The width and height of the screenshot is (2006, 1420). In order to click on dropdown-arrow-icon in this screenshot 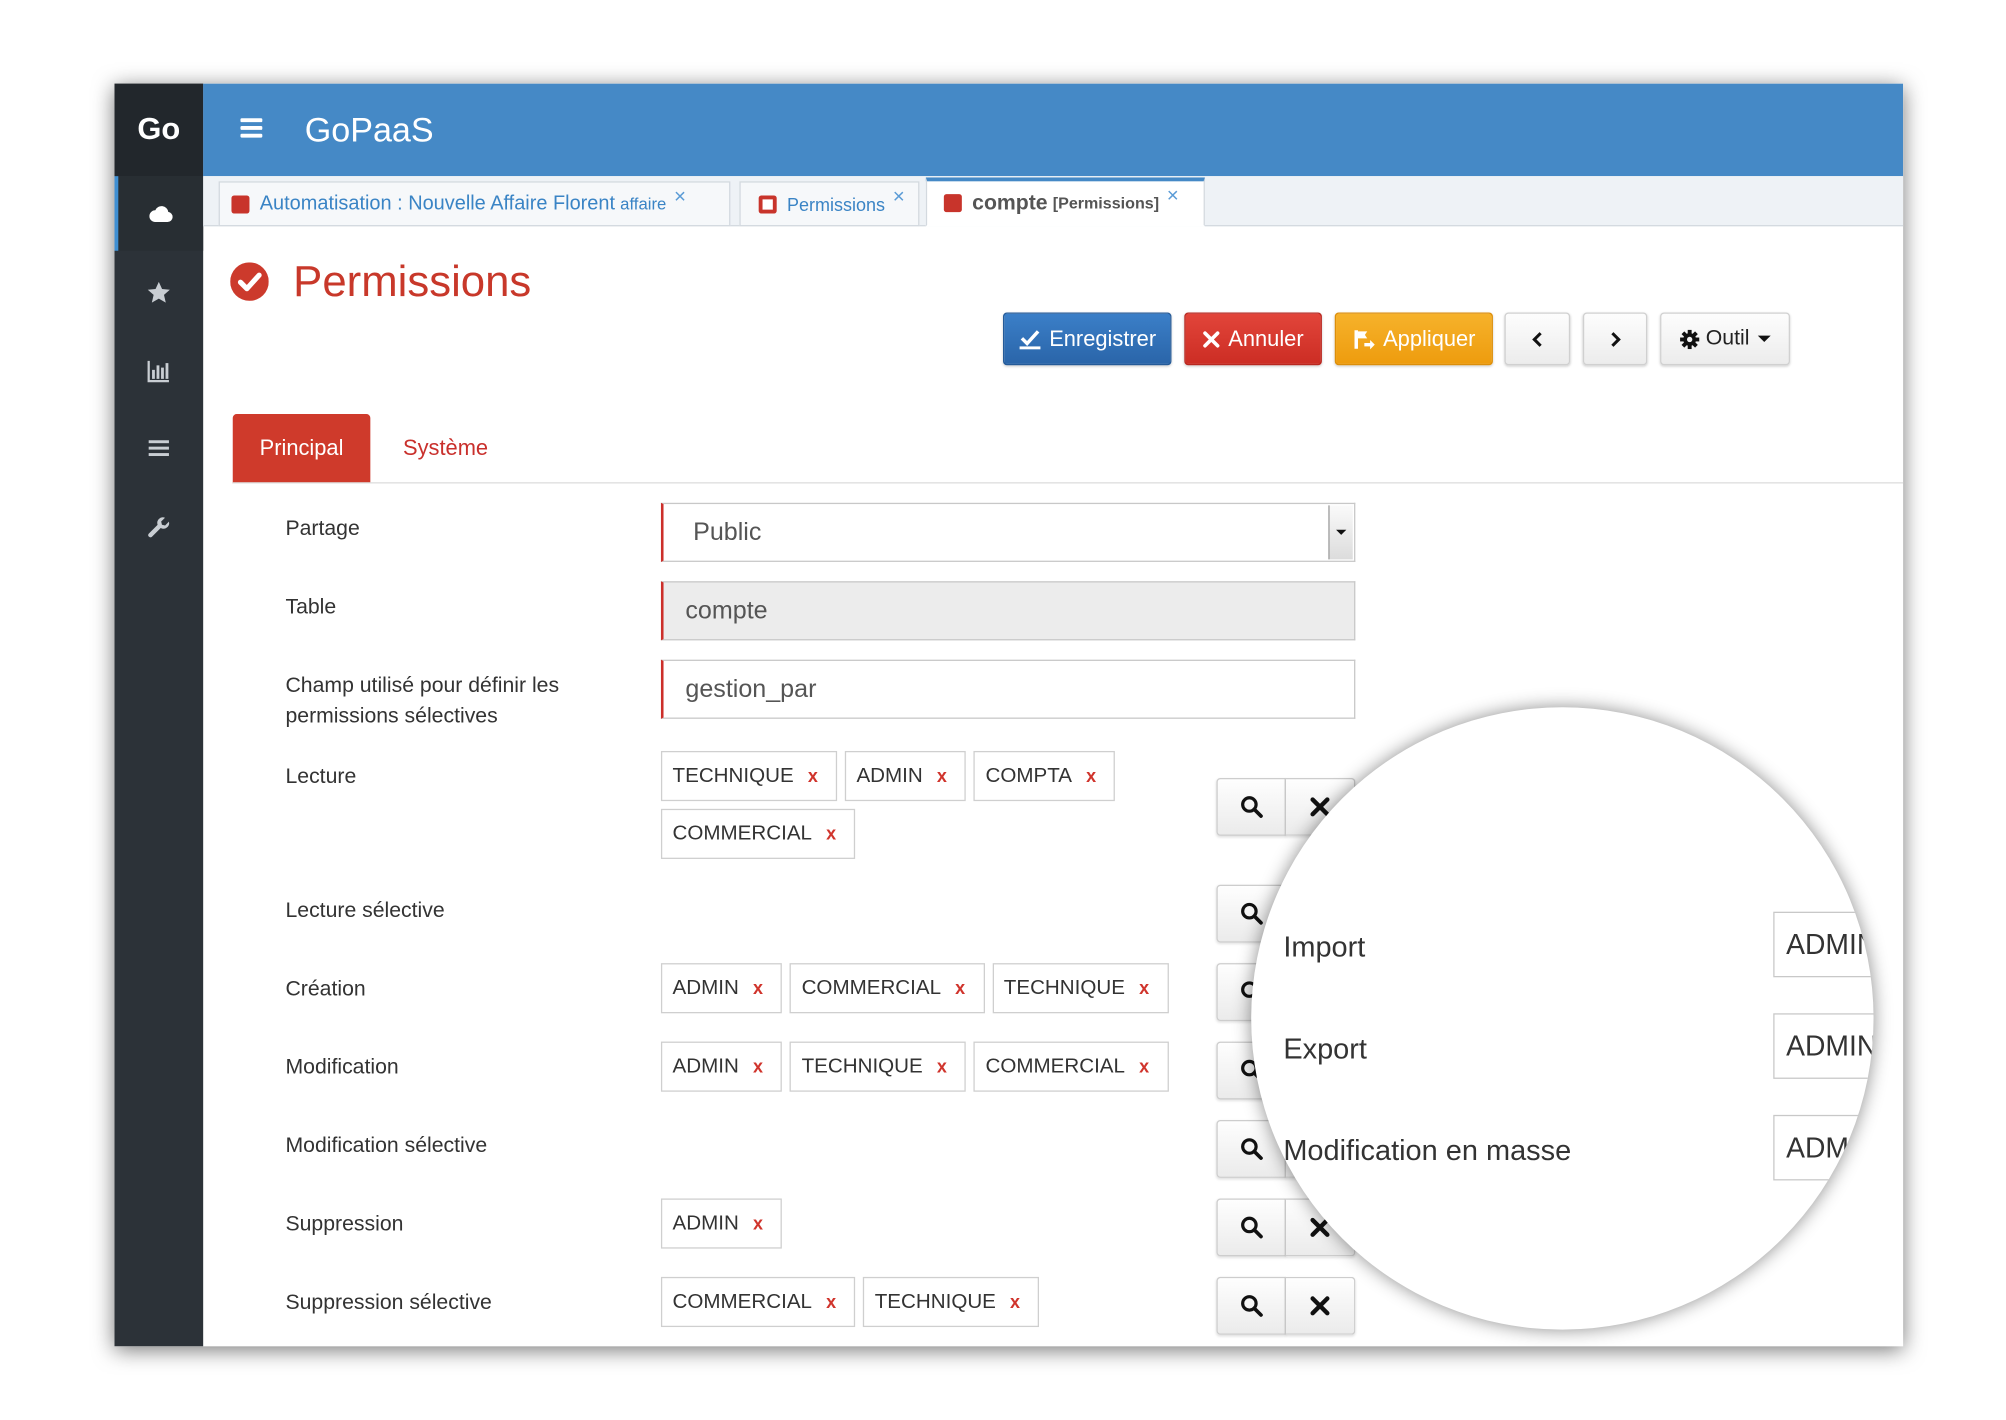, I will do `click(1340, 532)`.